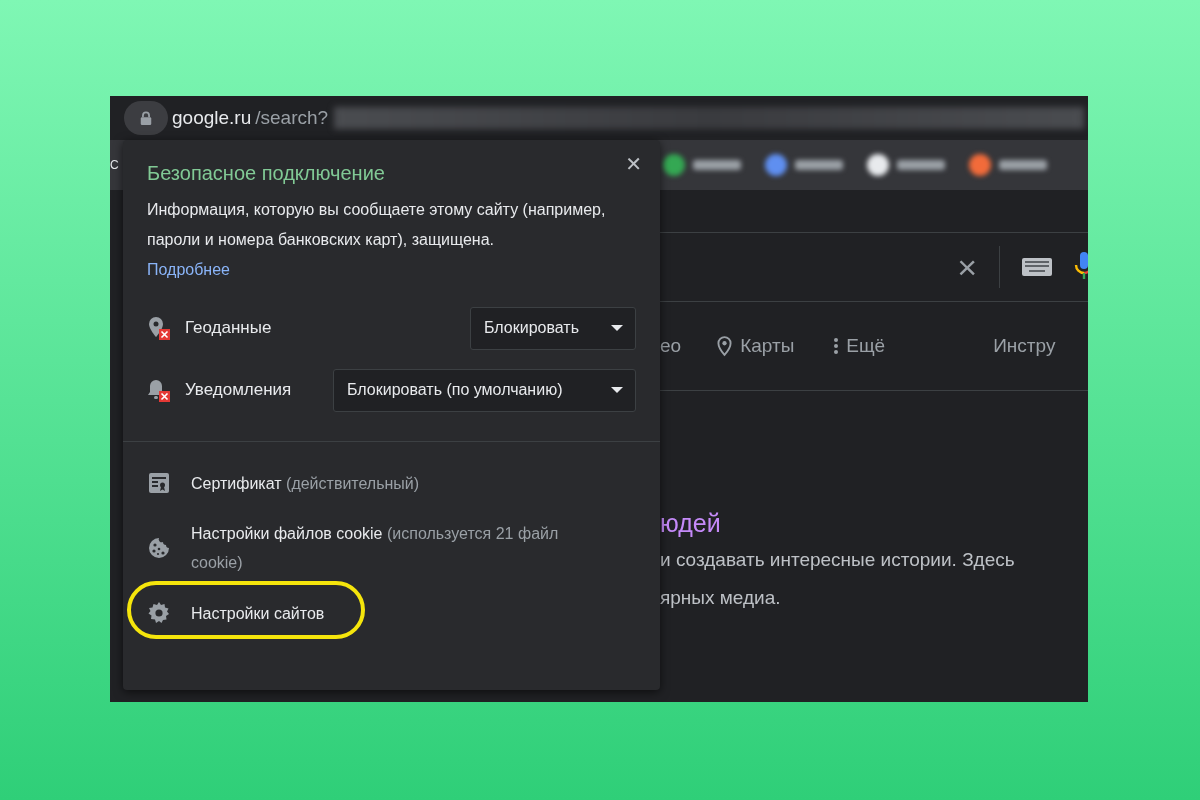 The width and height of the screenshot is (1200, 800). I want to click on connection-title: Безопасное подключение, so click(266, 173).